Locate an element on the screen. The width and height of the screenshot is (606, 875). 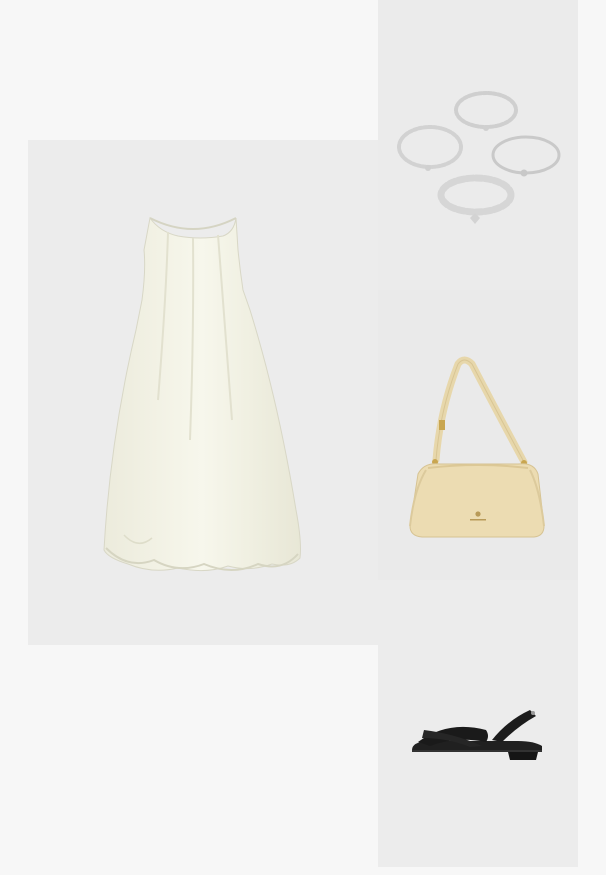
product-tile-sandals is located at coordinates (478, 723).